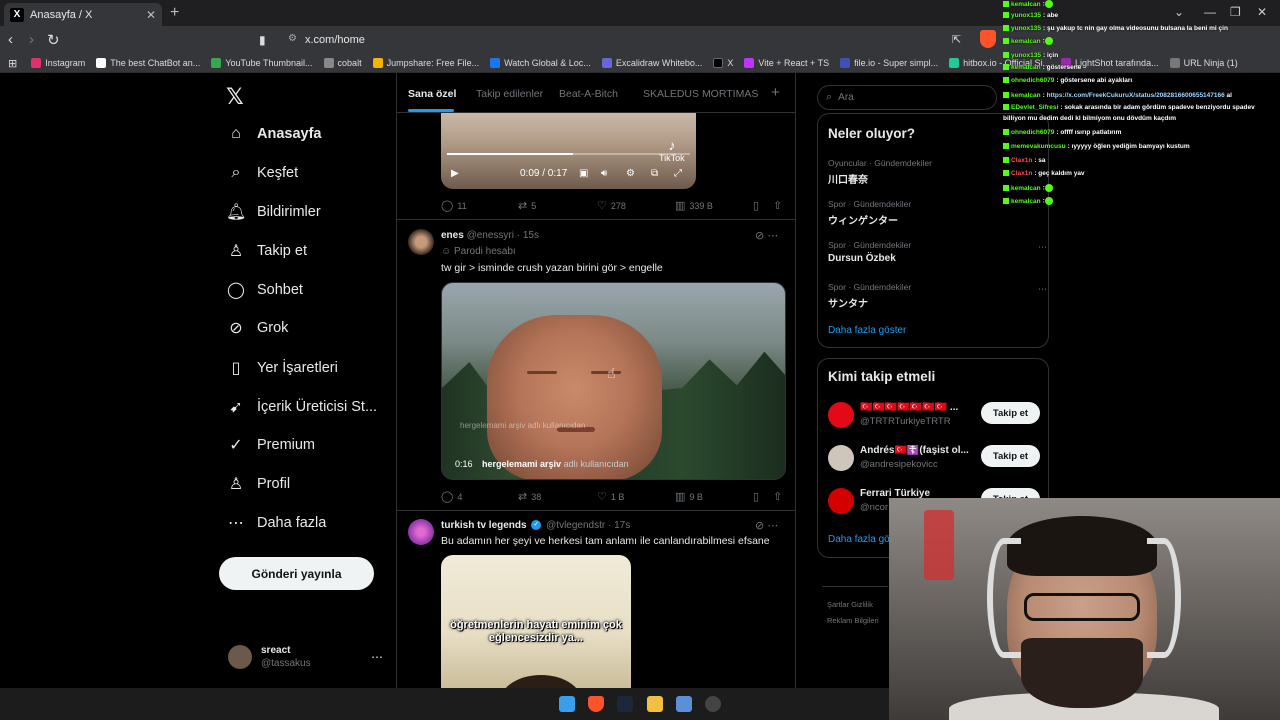 This screenshot has height=720, width=1280. What do you see at coordinates (700, 94) in the screenshot?
I see `tab-skaledus-mortimas: SKALEDUS MORTIMAS` at bounding box center [700, 94].